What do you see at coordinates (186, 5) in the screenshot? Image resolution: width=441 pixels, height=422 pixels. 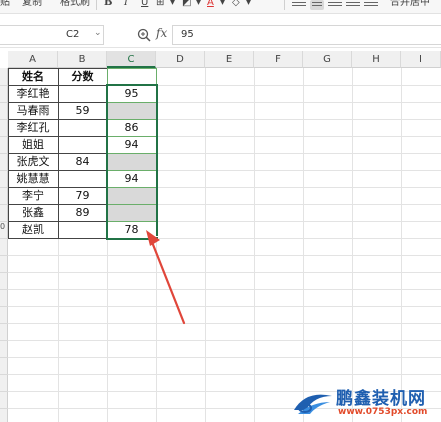 I see `fill-color-icon: ◩` at bounding box center [186, 5].